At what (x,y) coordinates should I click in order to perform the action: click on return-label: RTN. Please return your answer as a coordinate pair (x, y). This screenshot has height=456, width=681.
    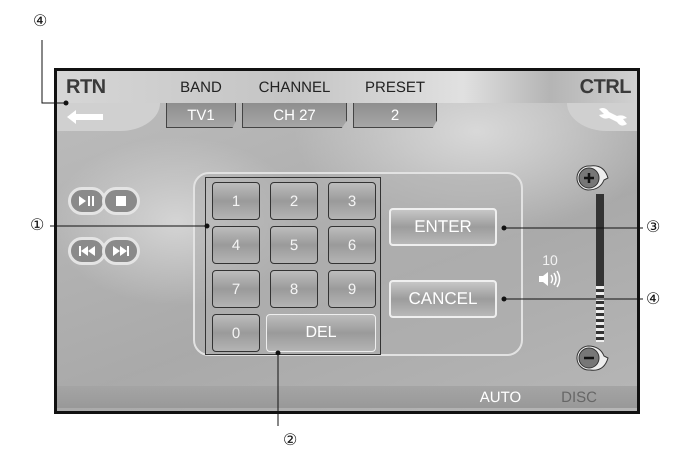
    Looking at the image, I should click on (108, 87).